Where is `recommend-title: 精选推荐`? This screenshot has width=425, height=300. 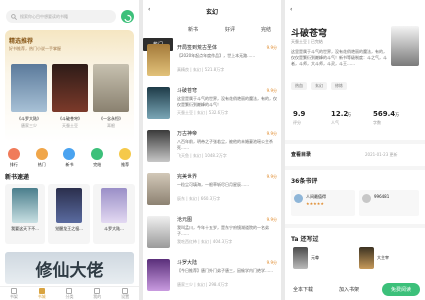
recommend-title: 精选推荐 is located at coordinates (21, 41).